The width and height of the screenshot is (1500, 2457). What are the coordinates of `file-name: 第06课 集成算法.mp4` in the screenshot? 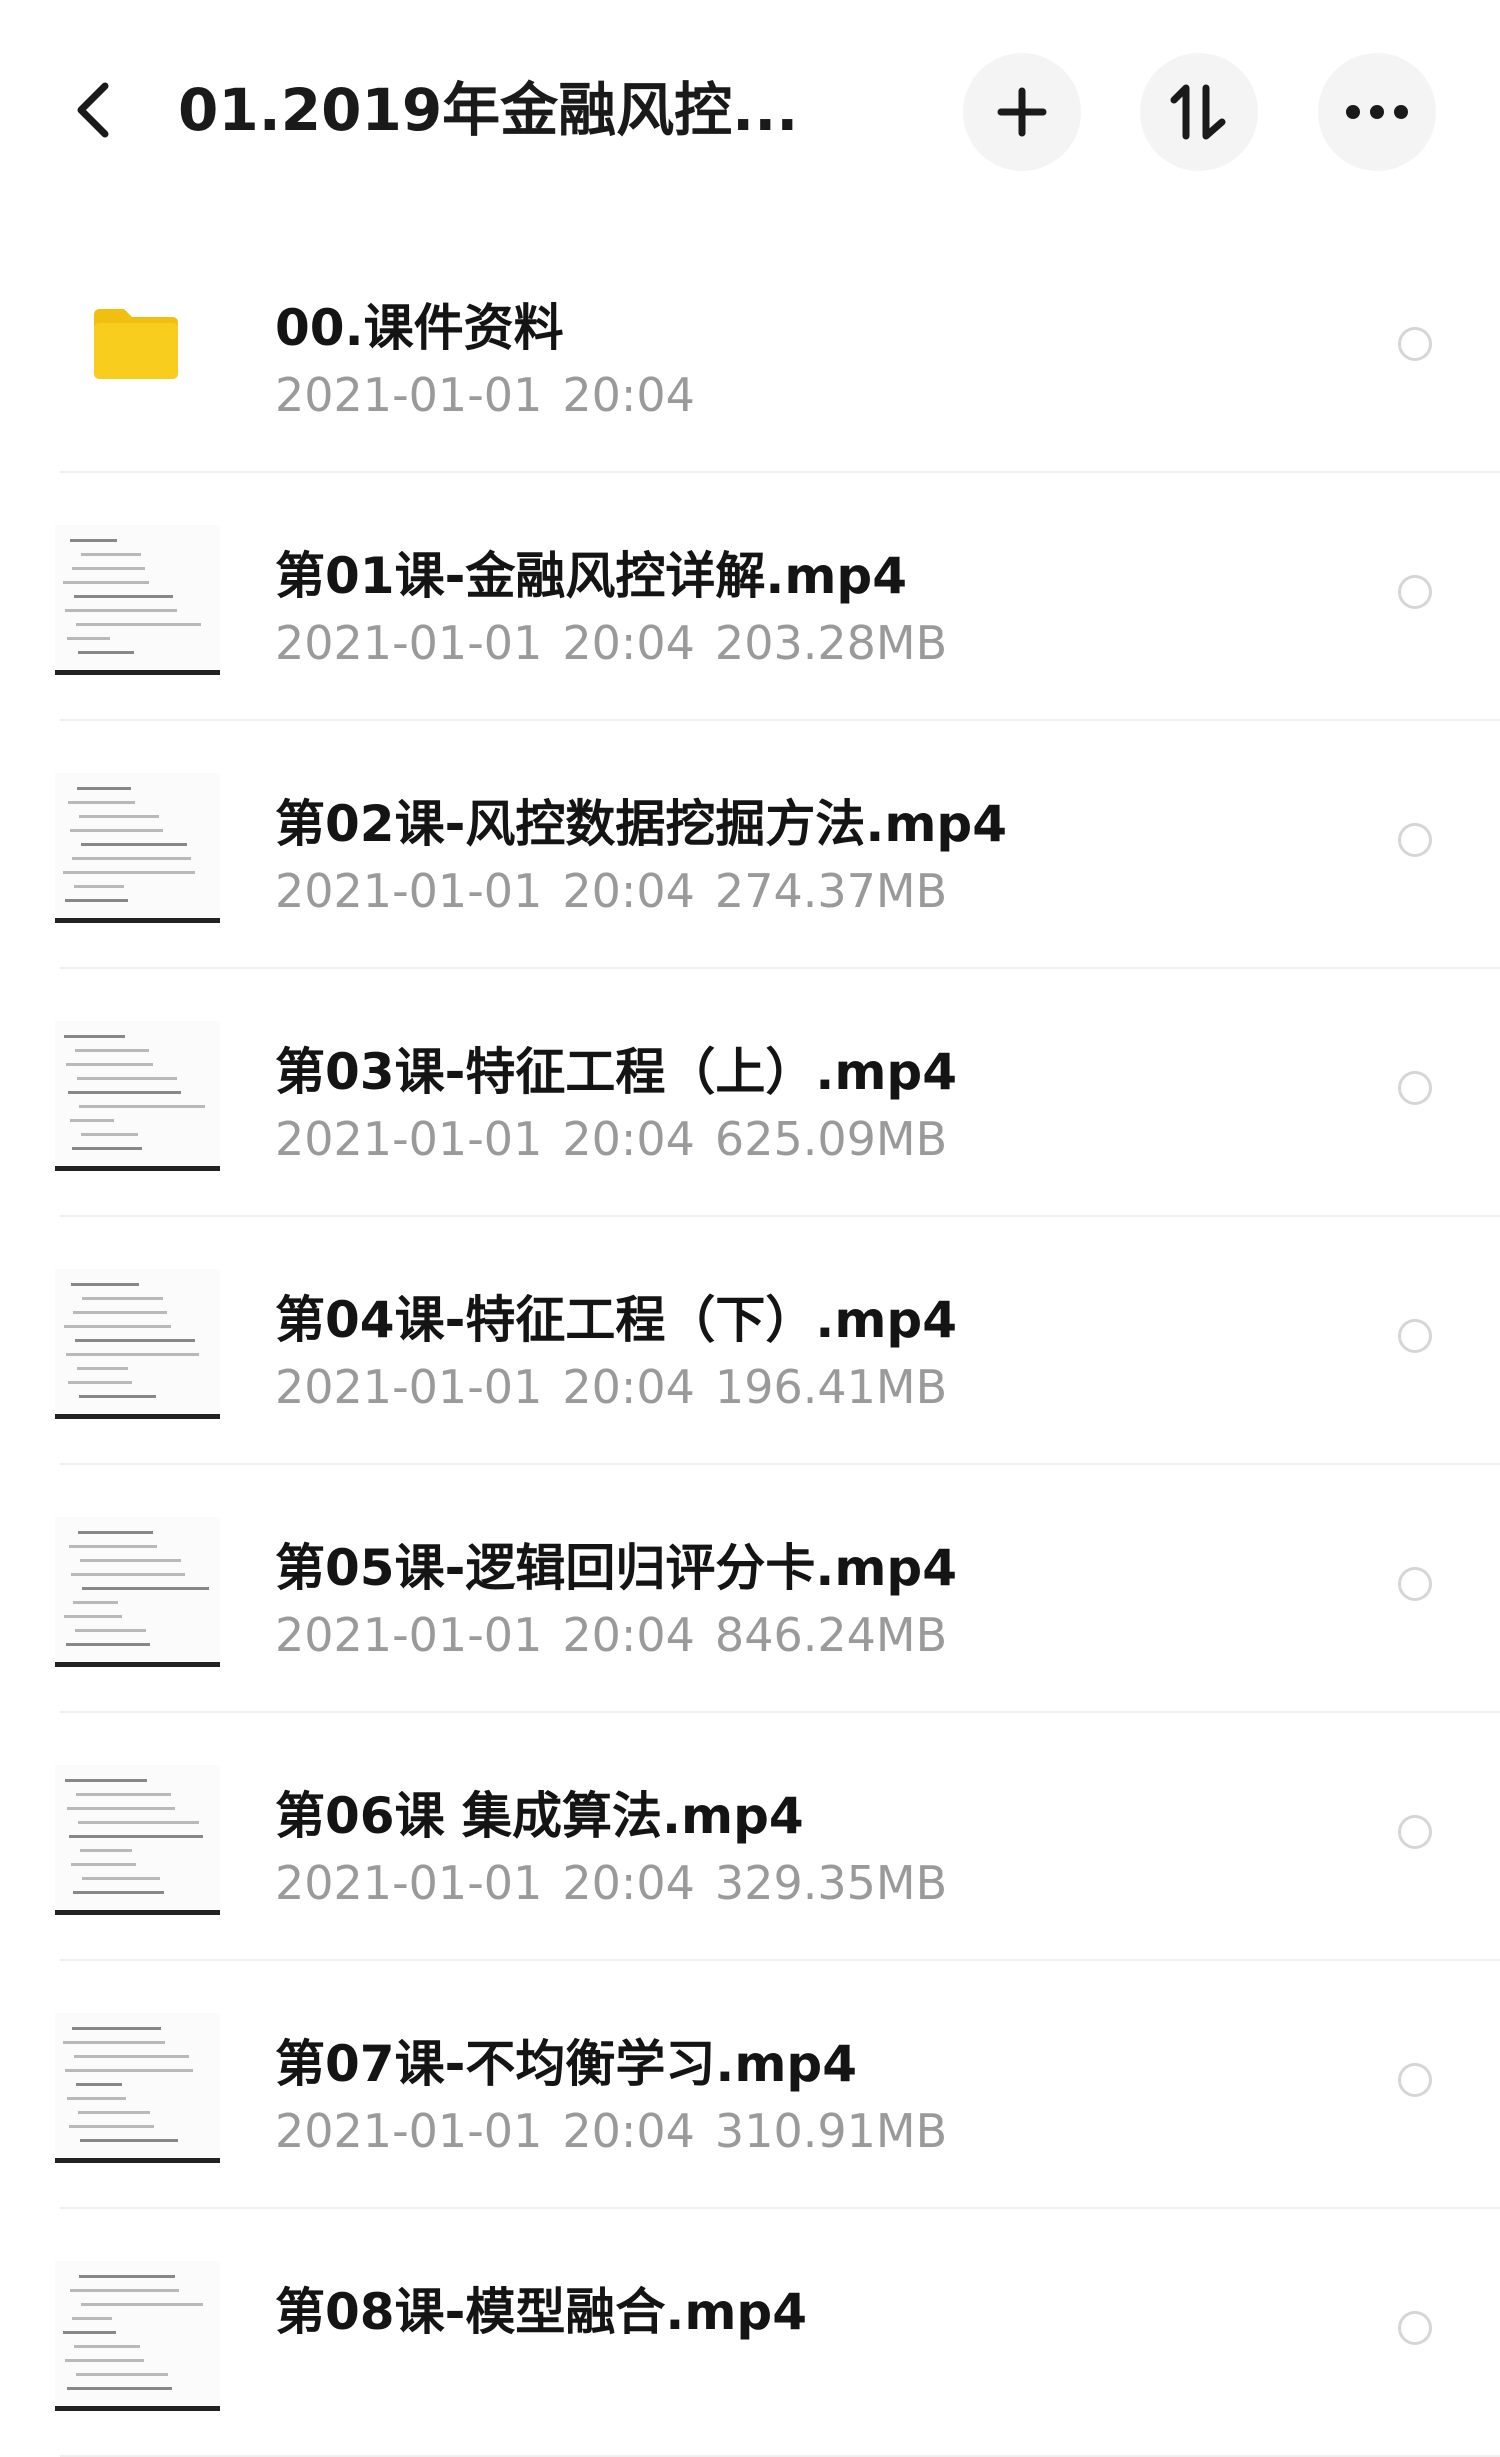 It's located at (539, 1816).